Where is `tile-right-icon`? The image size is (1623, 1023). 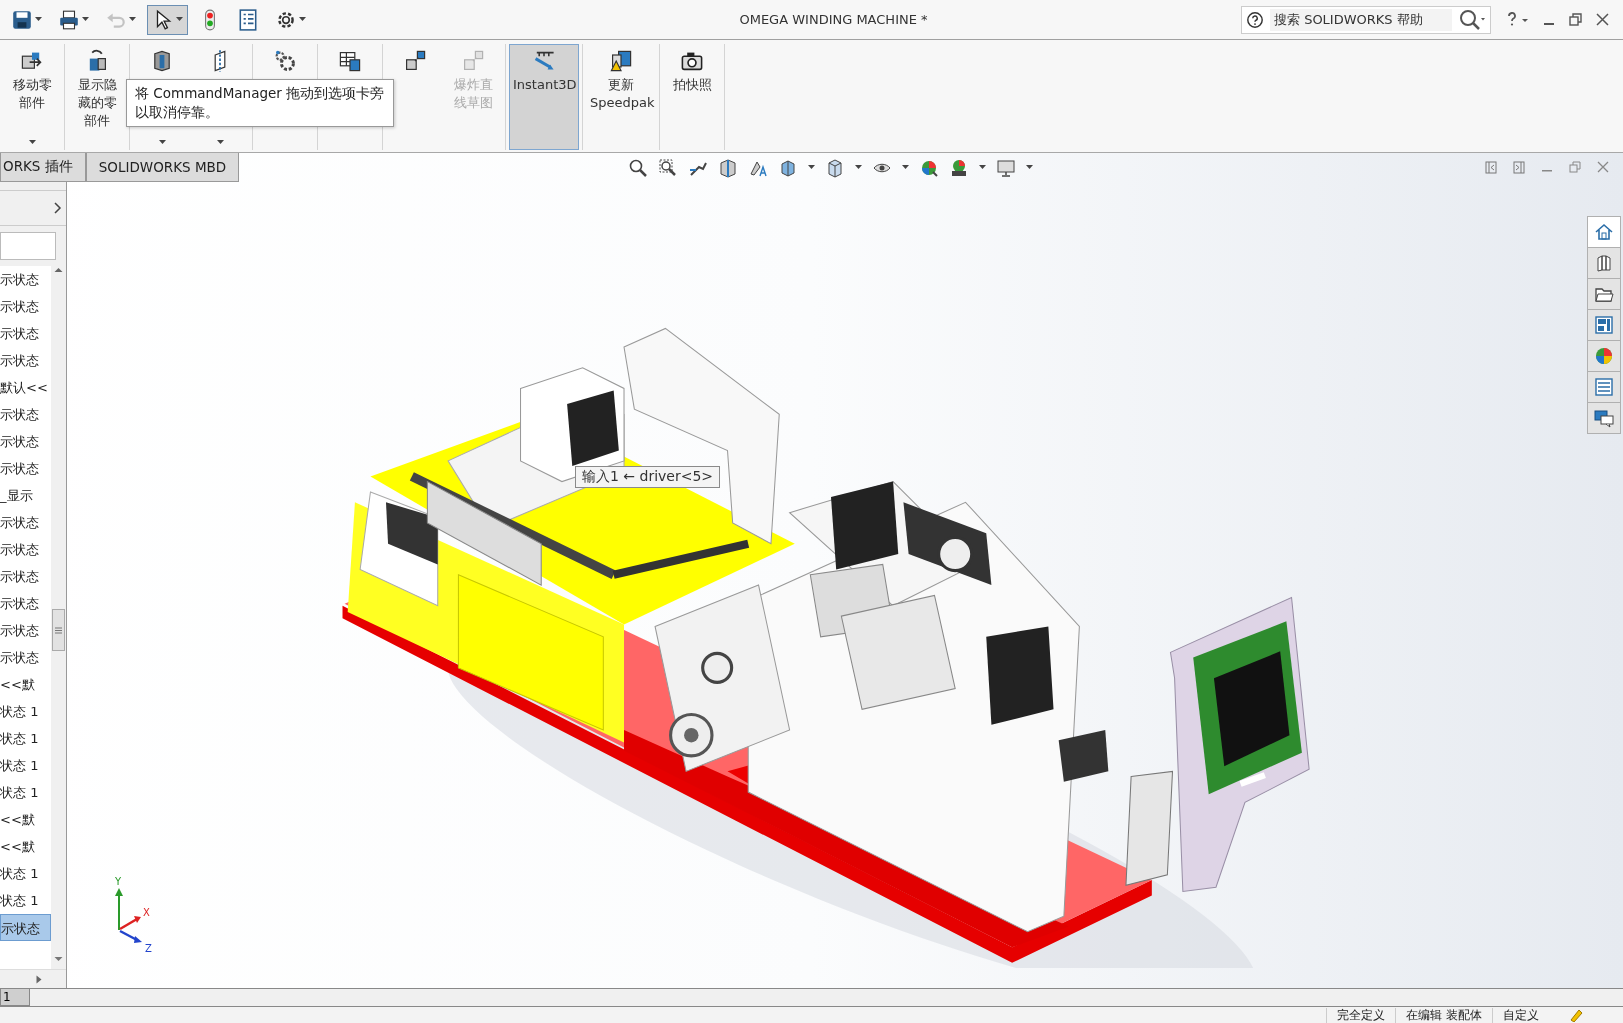 tile-right-icon is located at coordinates (1519, 167).